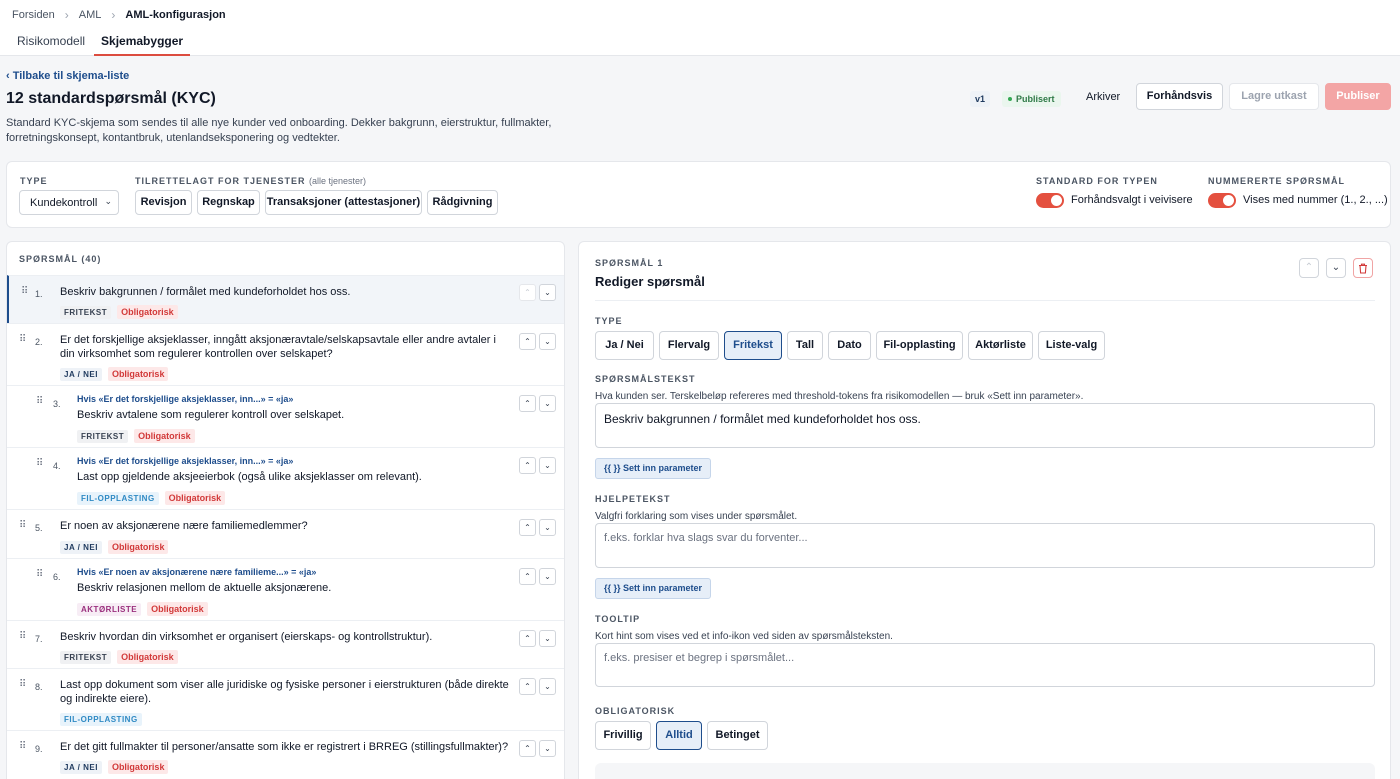 Image resolution: width=1400 pixels, height=779 pixels. What do you see at coordinates (101, 719) in the screenshot?
I see `type-tag: FIL-OPPLASTING` at bounding box center [101, 719].